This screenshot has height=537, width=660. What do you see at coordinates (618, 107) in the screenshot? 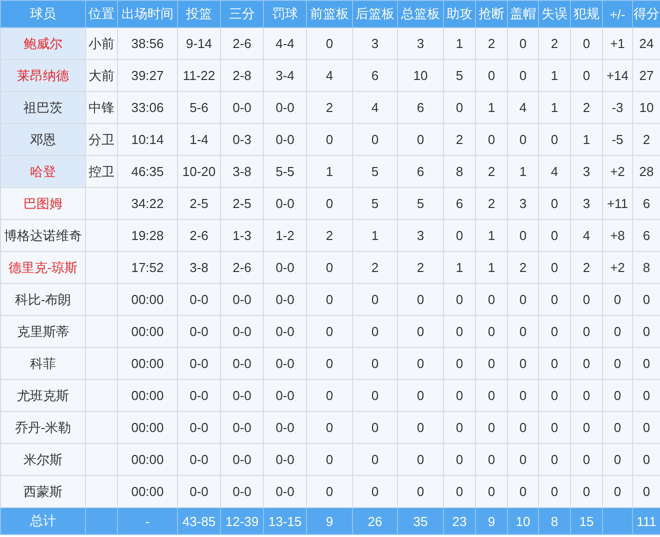
I see `table-cell: -3` at bounding box center [618, 107].